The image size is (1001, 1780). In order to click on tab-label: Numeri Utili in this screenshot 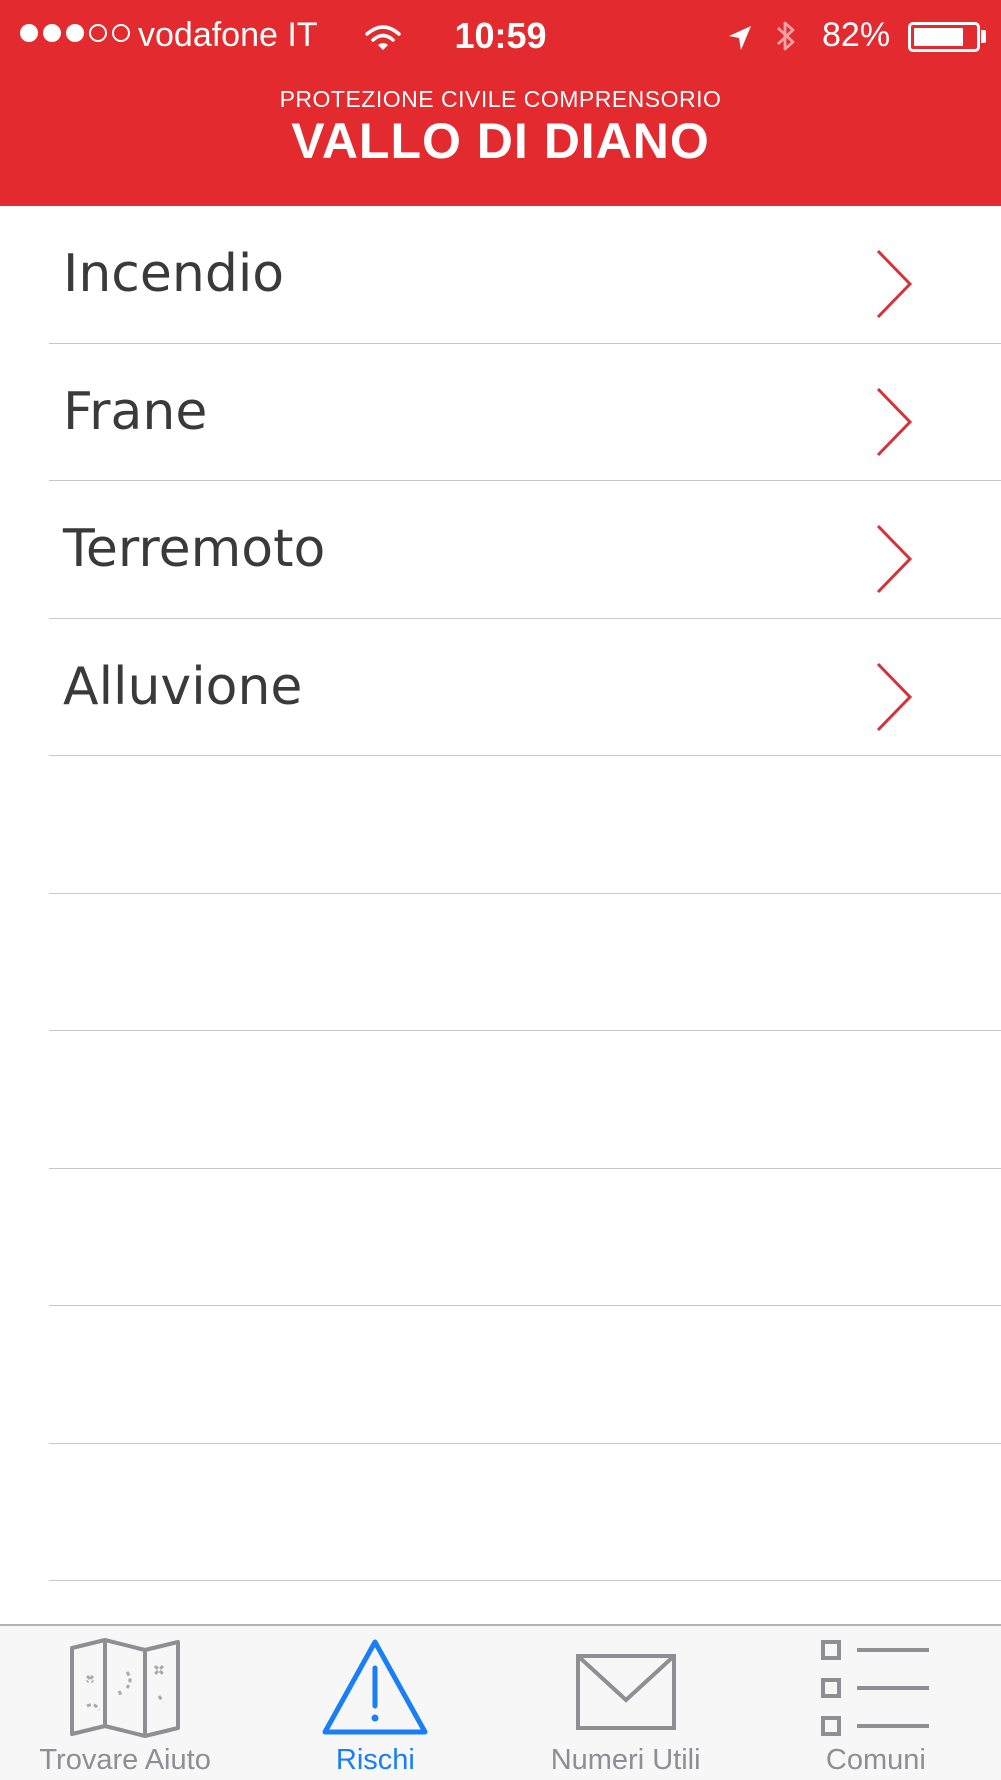, I will do `click(625, 1760)`.